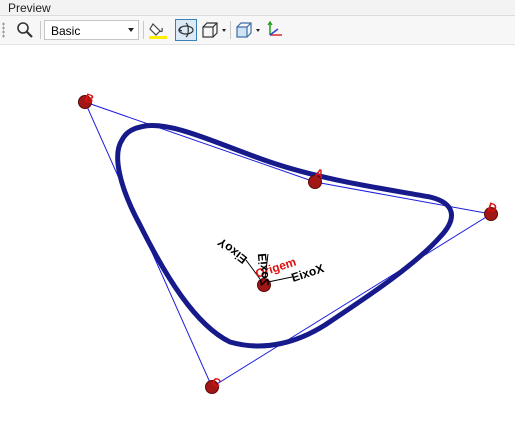 The width and height of the screenshot is (515, 428). What do you see at coordinates (216, 383) in the screenshot?
I see `point-label: C` at bounding box center [216, 383].